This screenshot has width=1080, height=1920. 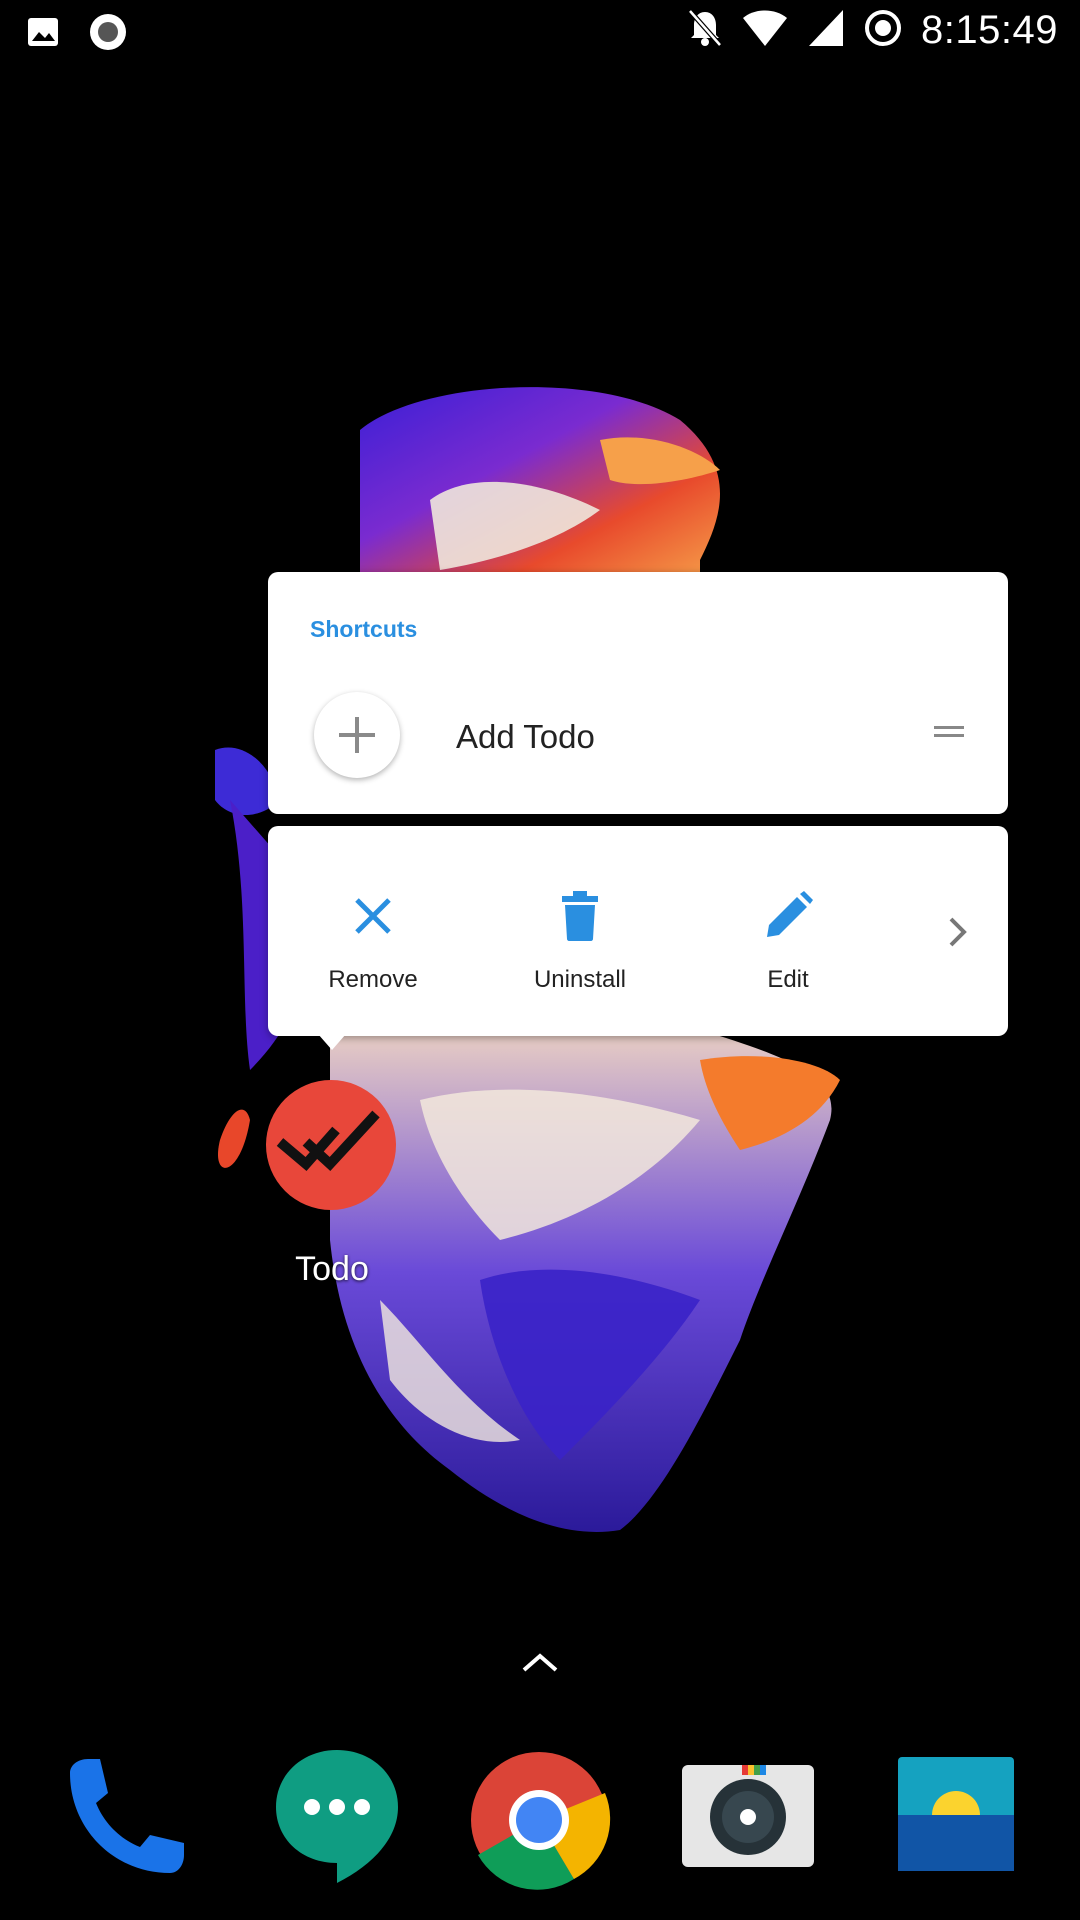 I want to click on gallery-app, so click(x=955, y=1820).